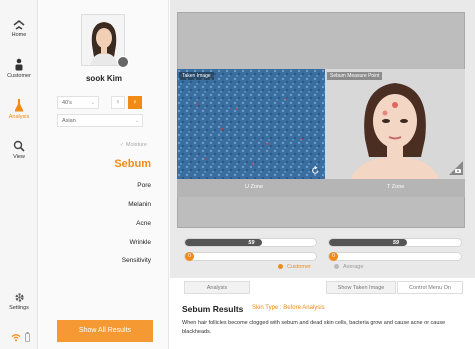  What do you see at coordinates (333, 256) in the screenshot?
I see `t-zone-average-value: 0` at bounding box center [333, 256].